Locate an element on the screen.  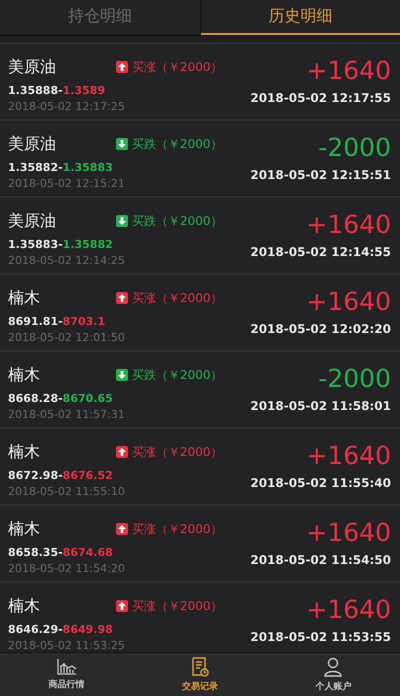
trade-row: 楠木 买涨（￥2000） 8672.98-8676.52 2018-05-02 11:55:10 +1640 2018-05-02 11:55:40 is located at coordinates (200, 467).